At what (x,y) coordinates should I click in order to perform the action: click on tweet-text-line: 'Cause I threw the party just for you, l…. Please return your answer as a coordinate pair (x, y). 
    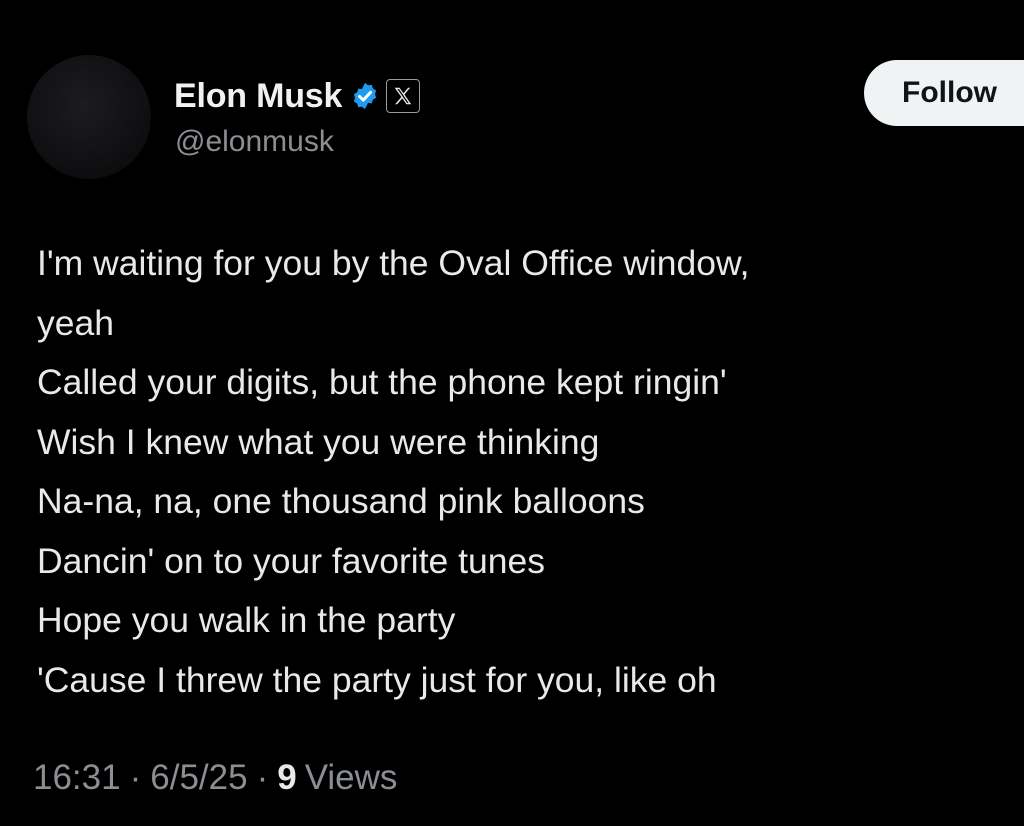
    Looking at the image, I should click on (377, 679).